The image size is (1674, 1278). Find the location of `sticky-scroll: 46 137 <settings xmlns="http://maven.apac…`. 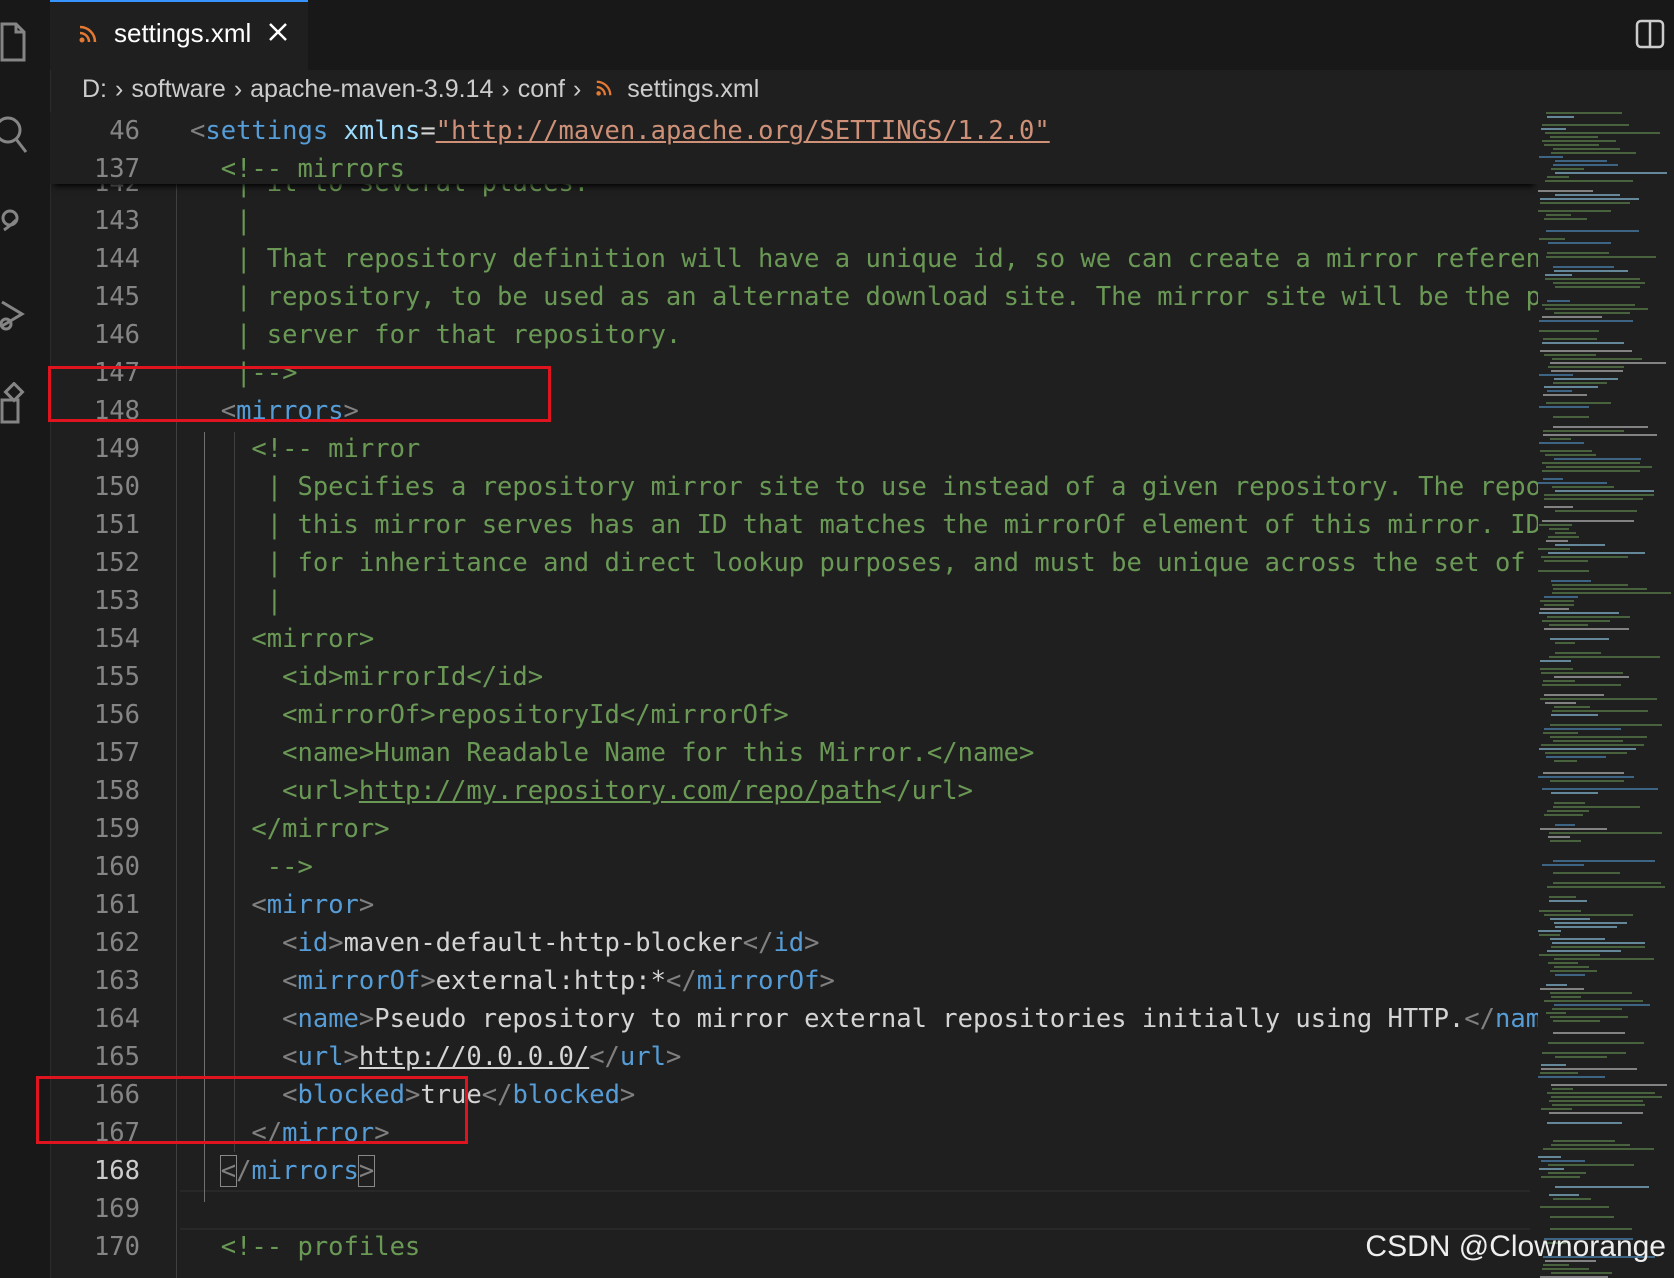

sticky-scroll: 46 137 <settings xmlns="http://maven.apac… is located at coordinates (794, 148).